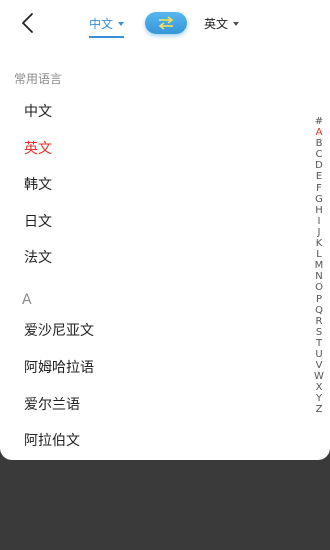 The height and width of the screenshot is (550, 330). I want to click on alphabet-index-letter: R, so click(319, 321).